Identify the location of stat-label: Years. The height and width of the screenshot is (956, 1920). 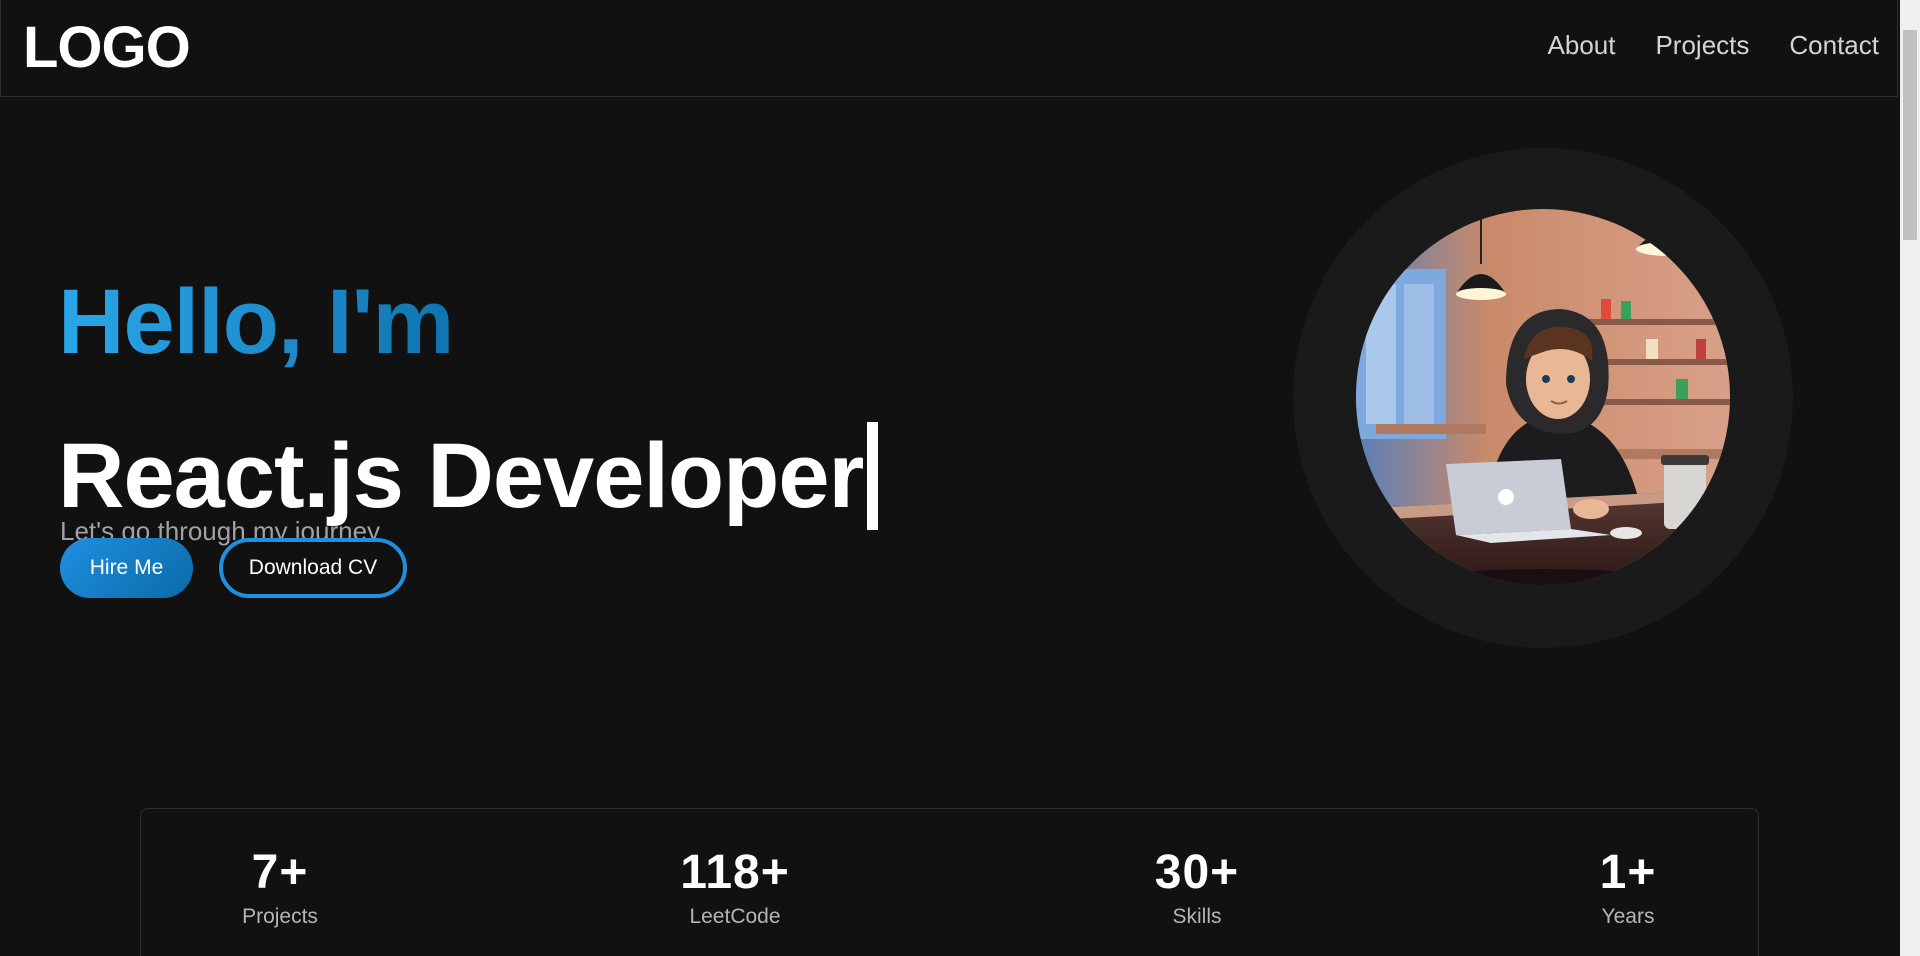
(1628, 916).